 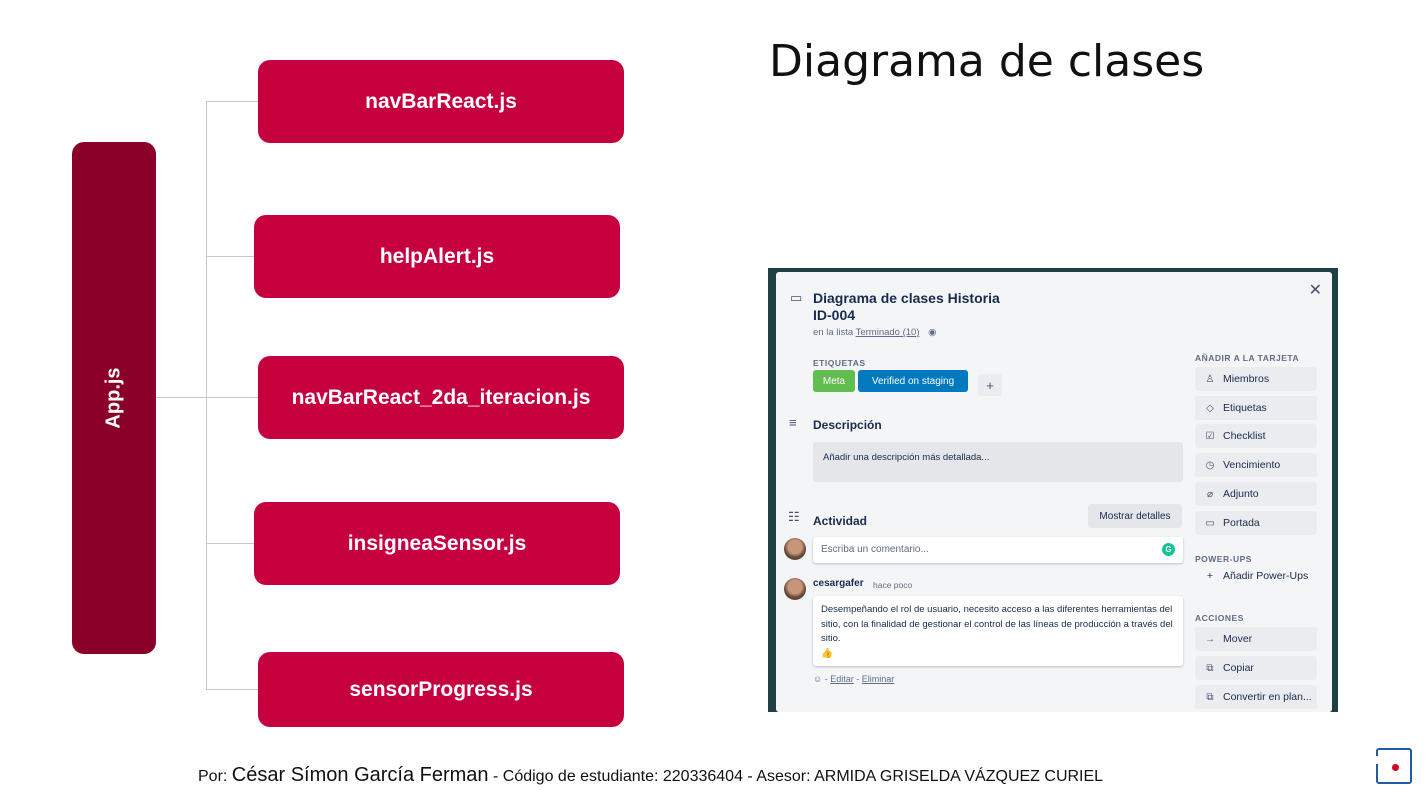 I want to click on grammarly-icon: G, so click(x=1168, y=549).